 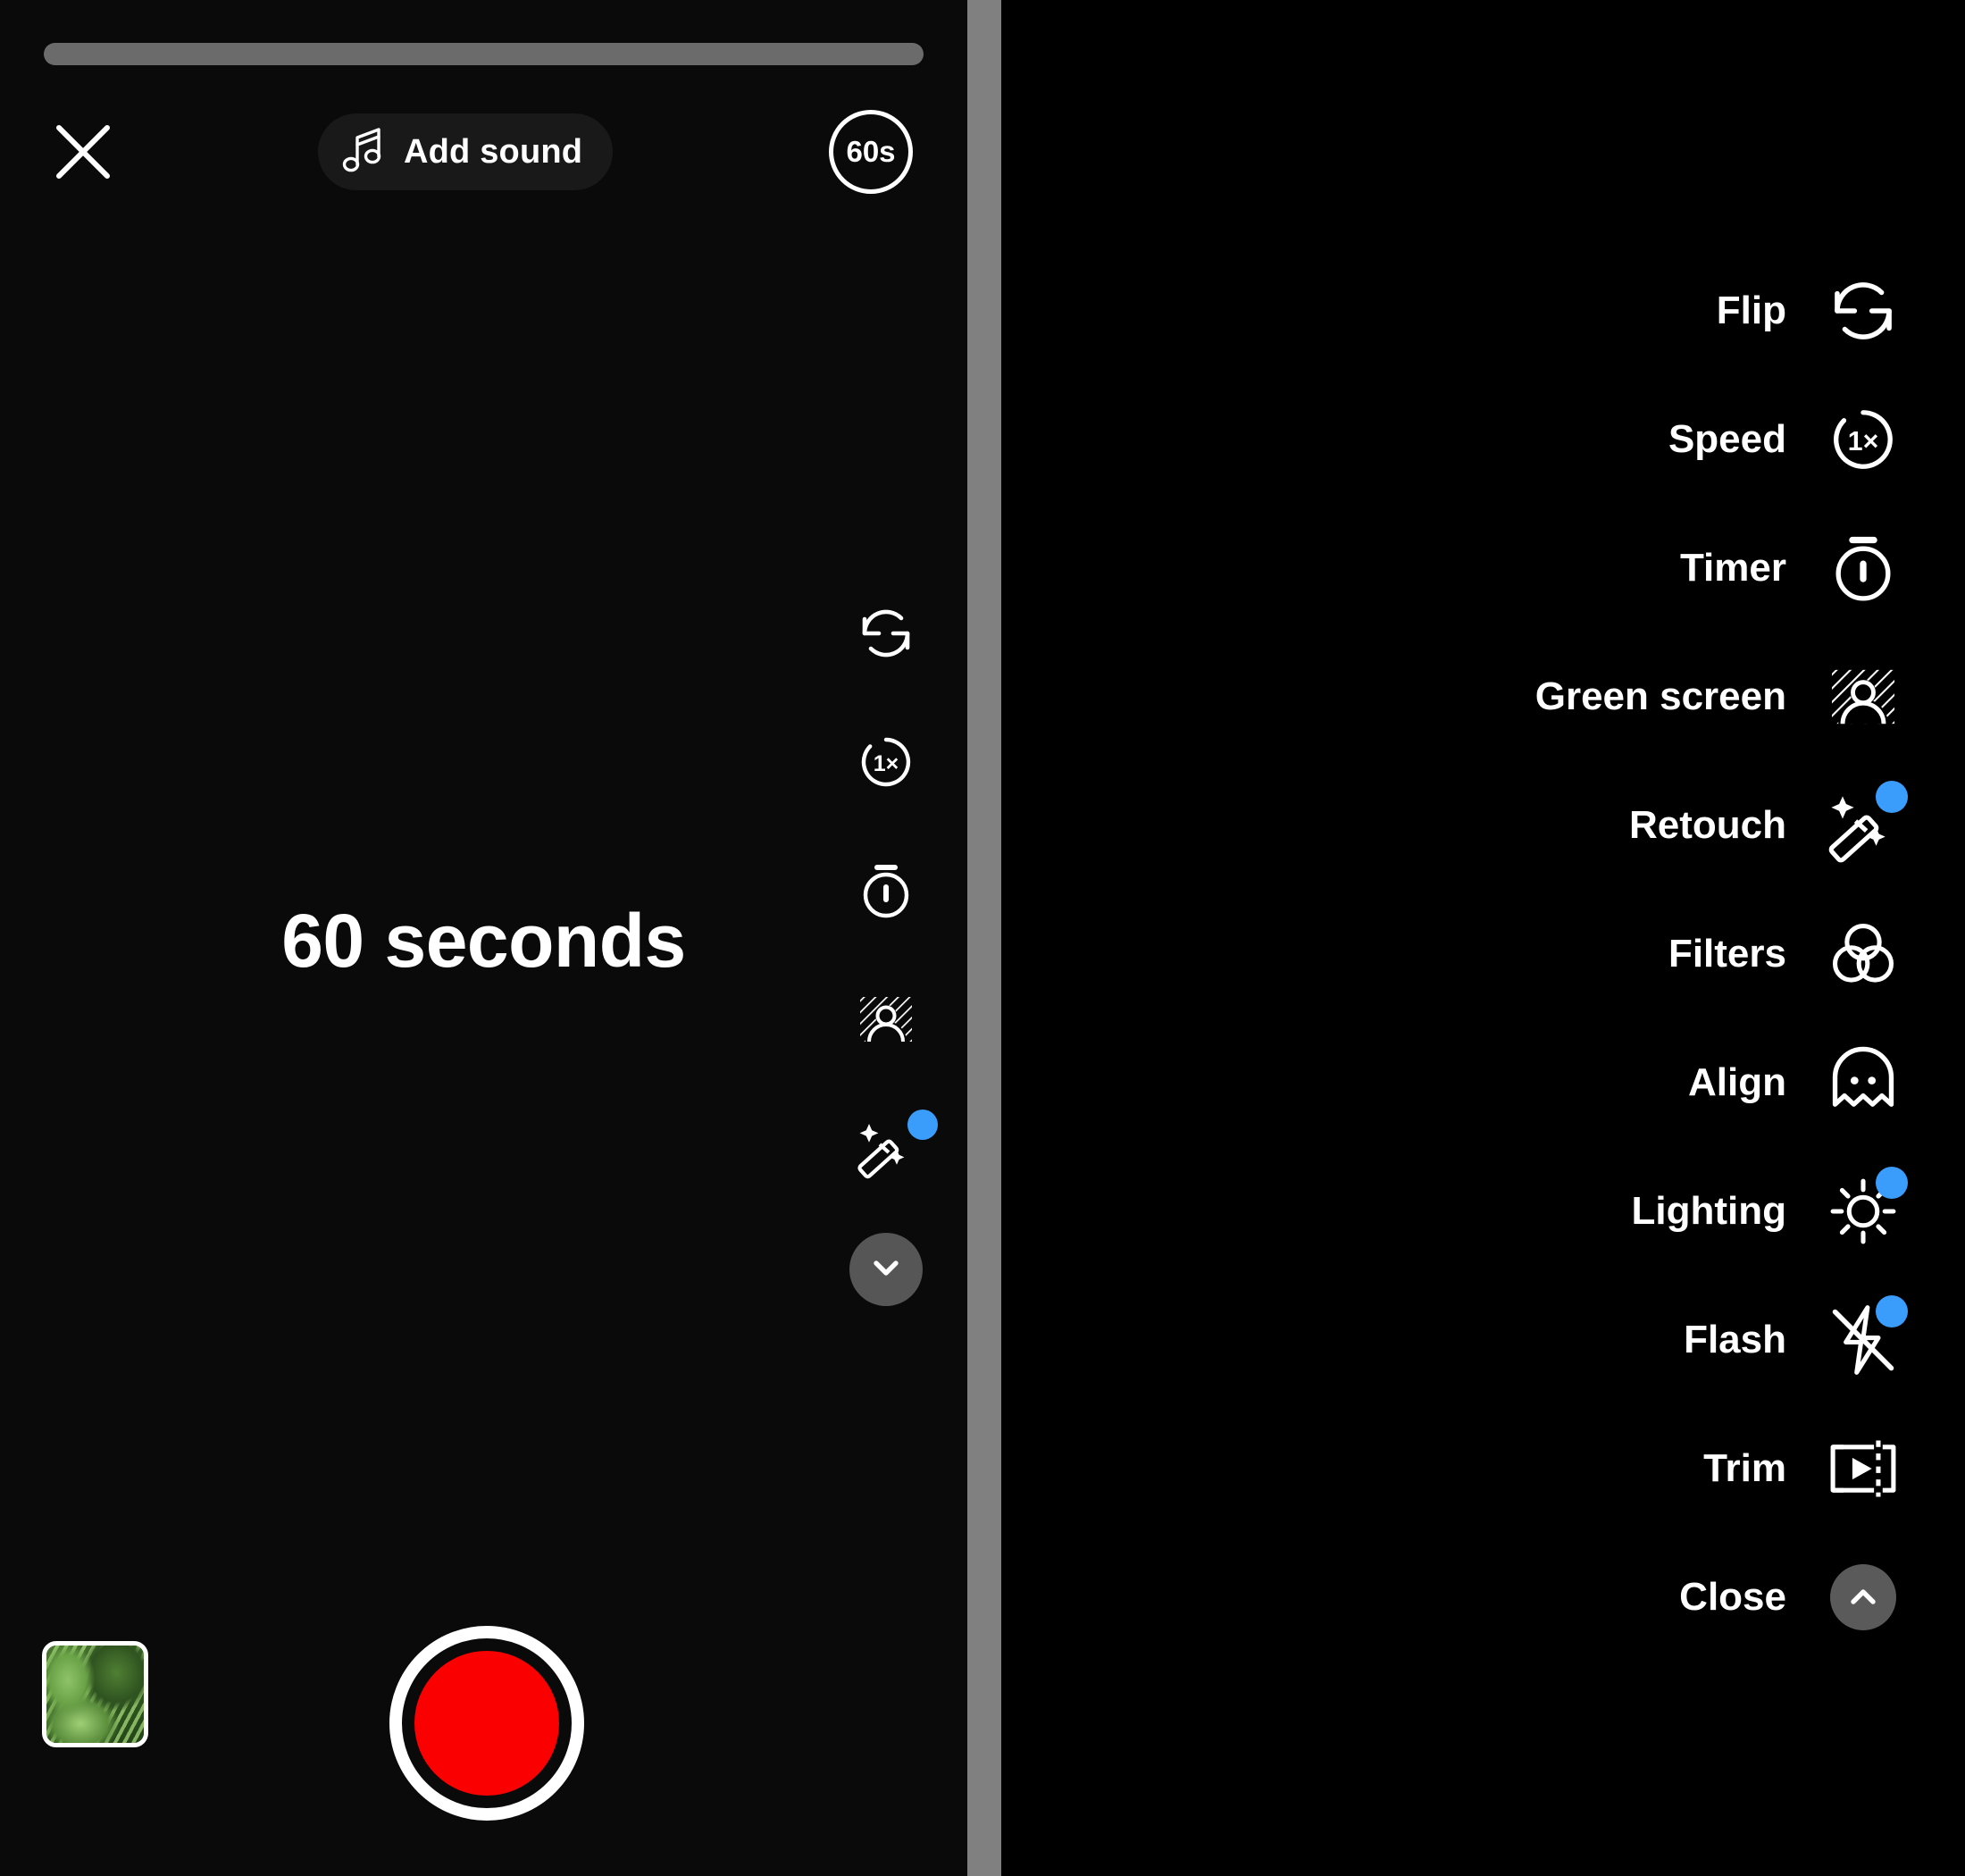 I want to click on menu-item-label: Timer, so click(x=1733, y=568).